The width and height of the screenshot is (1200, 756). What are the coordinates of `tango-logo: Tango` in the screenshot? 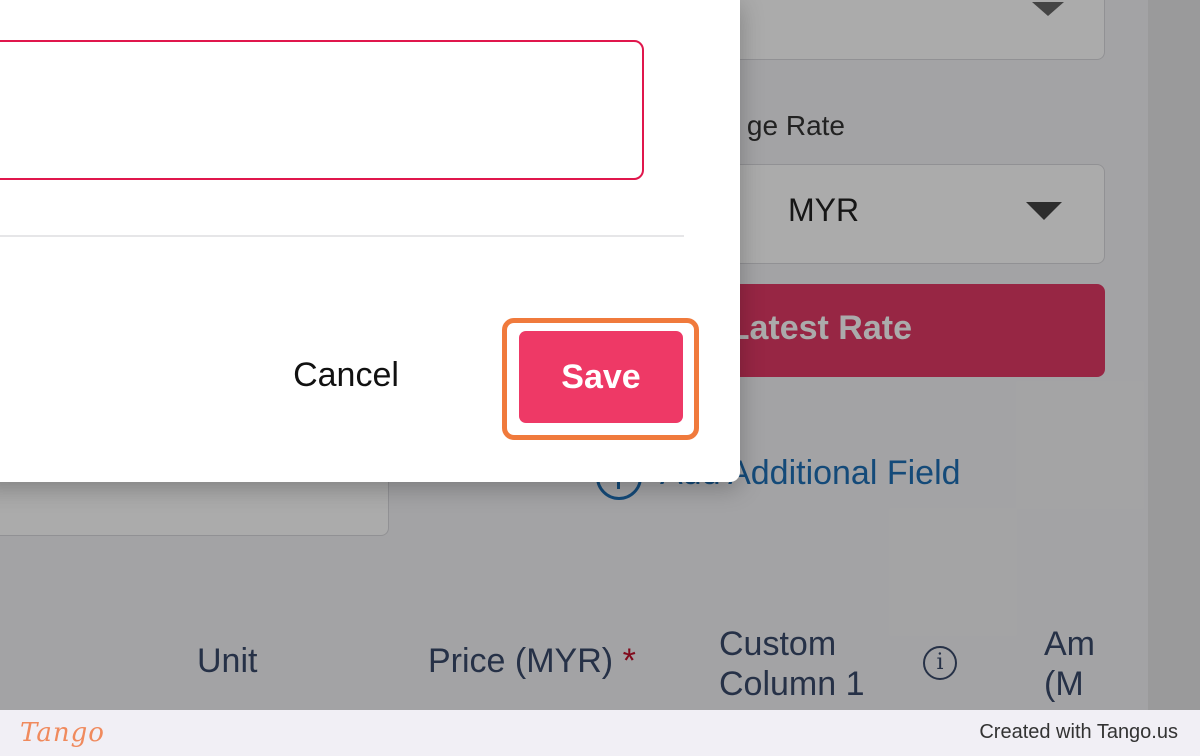 It's located at (62, 733).